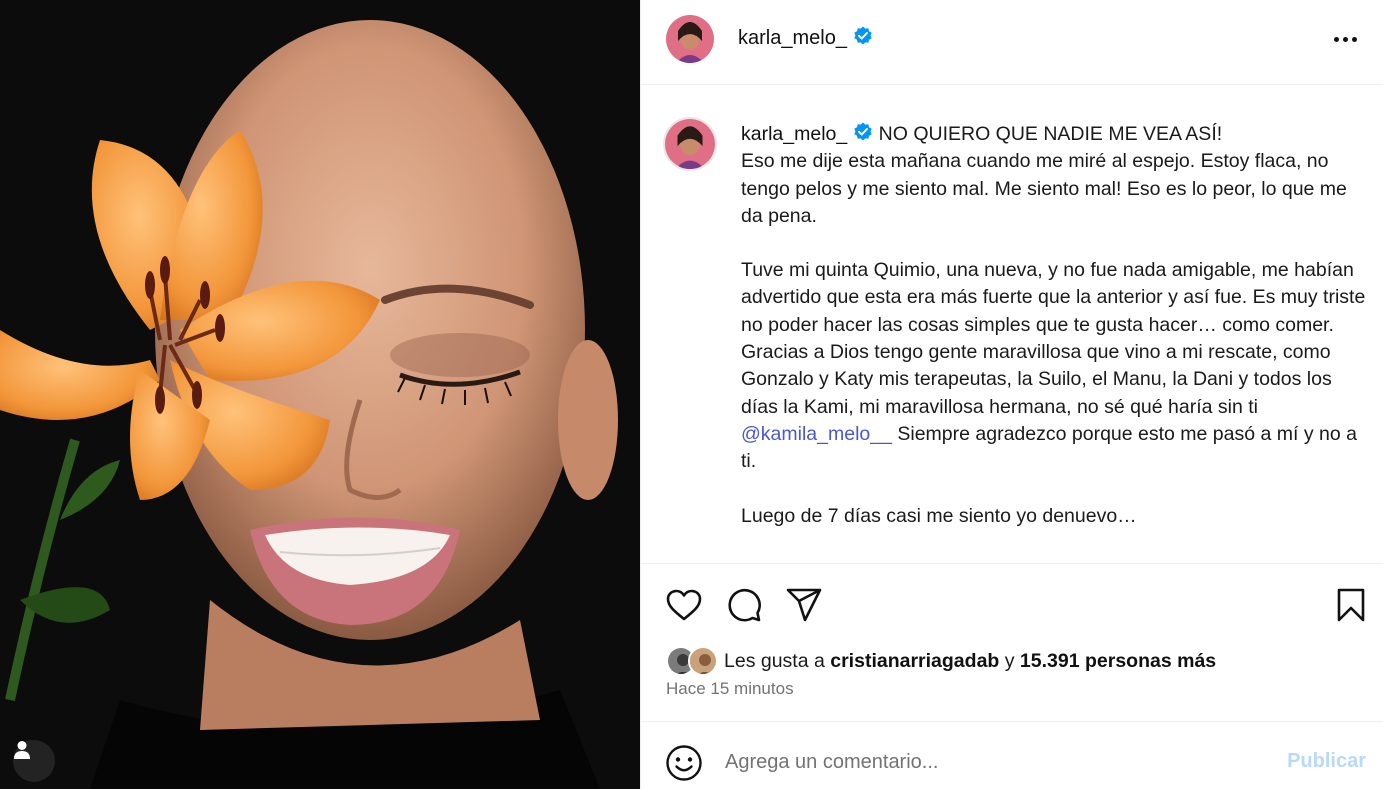 The width and height of the screenshot is (1383, 789). Describe the element at coordinates (34, 761) in the screenshot. I see `tag-user-button` at that location.